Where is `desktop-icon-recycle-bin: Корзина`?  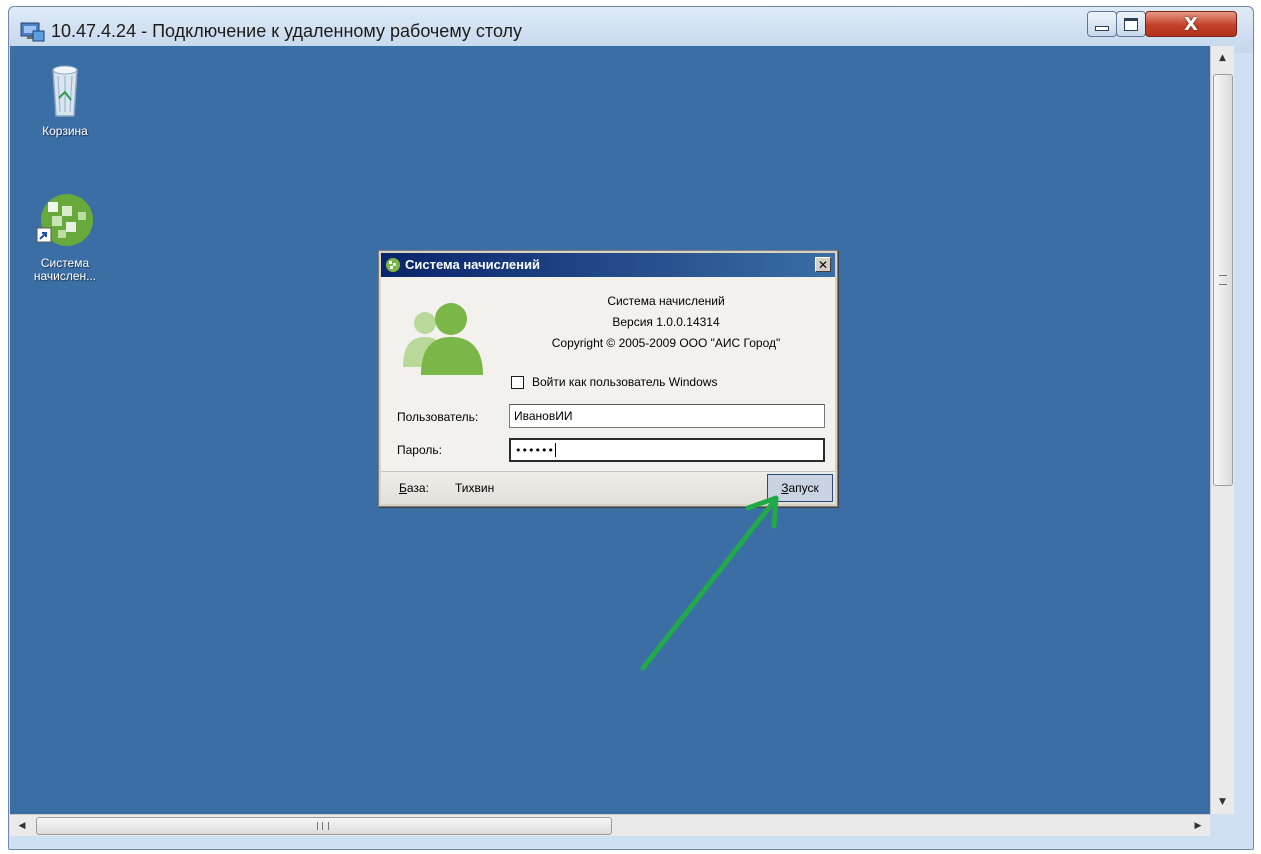 desktop-icon-recycle-bin: Корзина is located at coordinates (65, 100).